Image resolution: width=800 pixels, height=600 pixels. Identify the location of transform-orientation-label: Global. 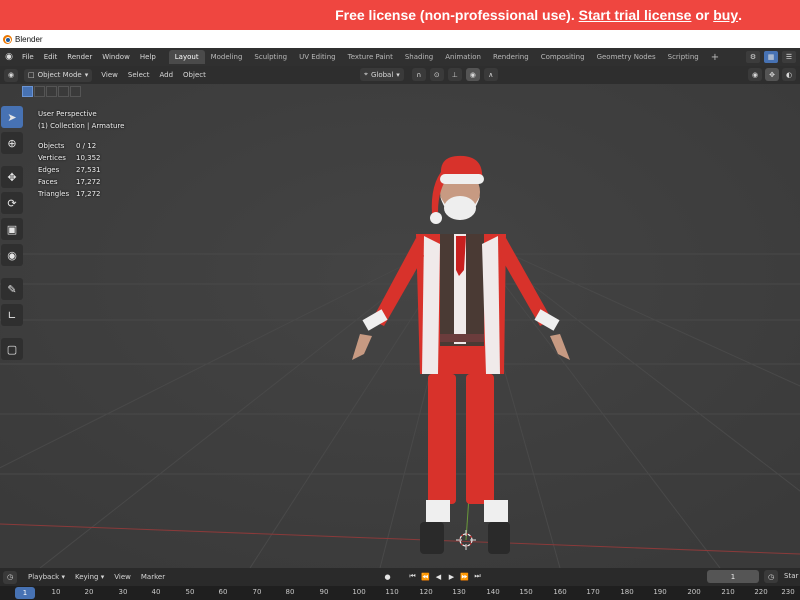
(382, 74).